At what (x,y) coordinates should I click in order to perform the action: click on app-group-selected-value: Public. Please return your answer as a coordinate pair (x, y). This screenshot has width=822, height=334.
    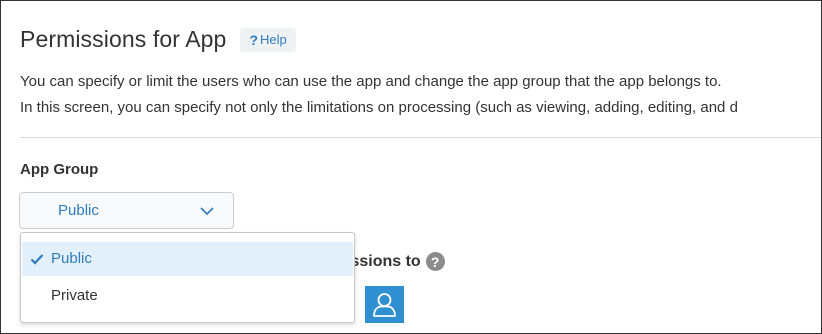
    Looking at the image, I should click on (78, 210).